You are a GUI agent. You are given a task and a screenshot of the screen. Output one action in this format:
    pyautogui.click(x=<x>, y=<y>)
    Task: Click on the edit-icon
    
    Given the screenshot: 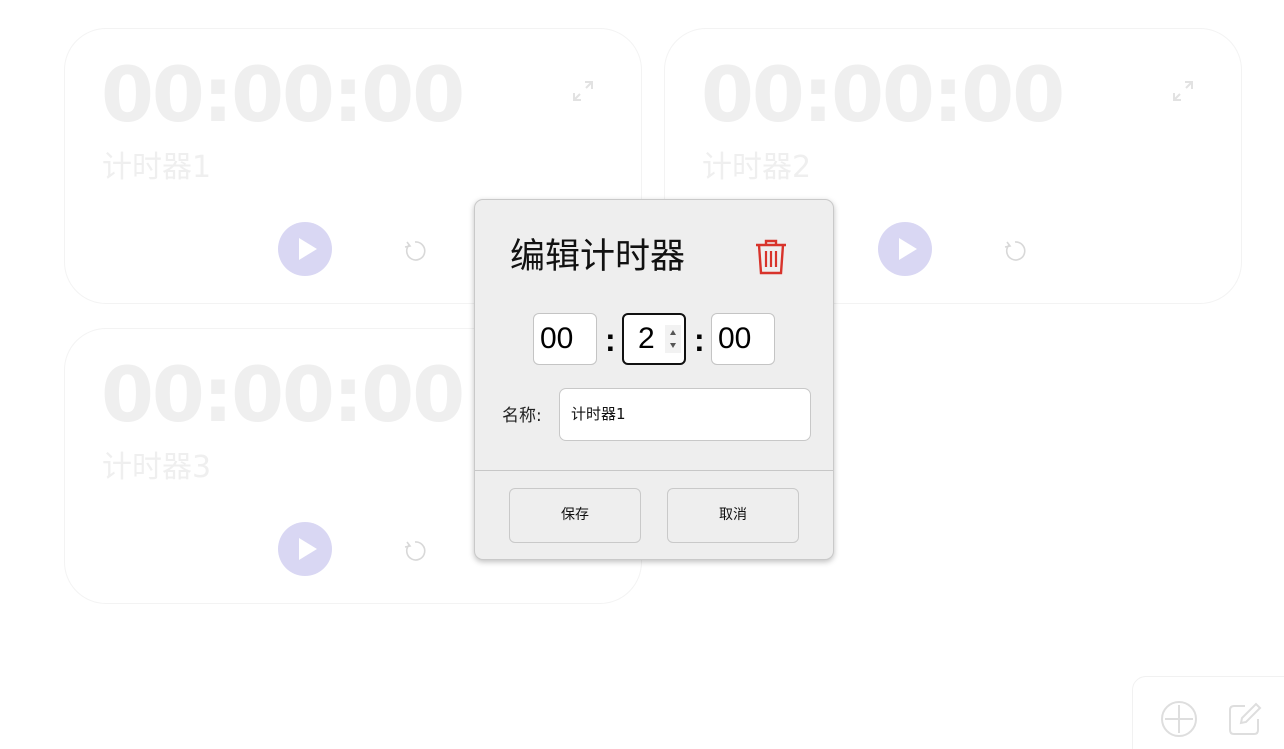 What is the action you would take?
    pyautogui.click(x=1245, y=719)
    